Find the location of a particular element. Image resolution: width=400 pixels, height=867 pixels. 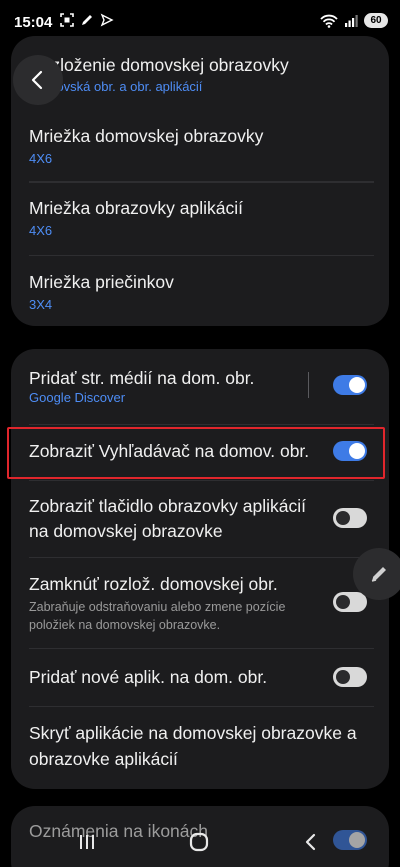

navigation-bar is located at coordinates (200, 841).